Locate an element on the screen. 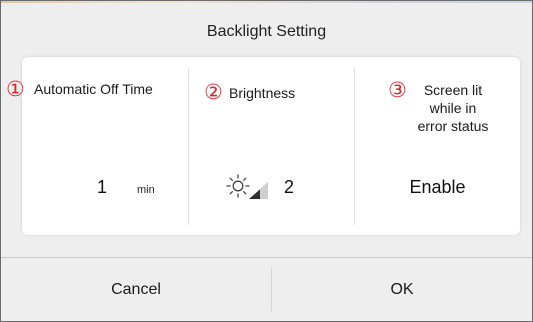 The height and width of the screenshot is (322, 533). automatic-off-time-value: 1 is located at coordinates (102, 187).